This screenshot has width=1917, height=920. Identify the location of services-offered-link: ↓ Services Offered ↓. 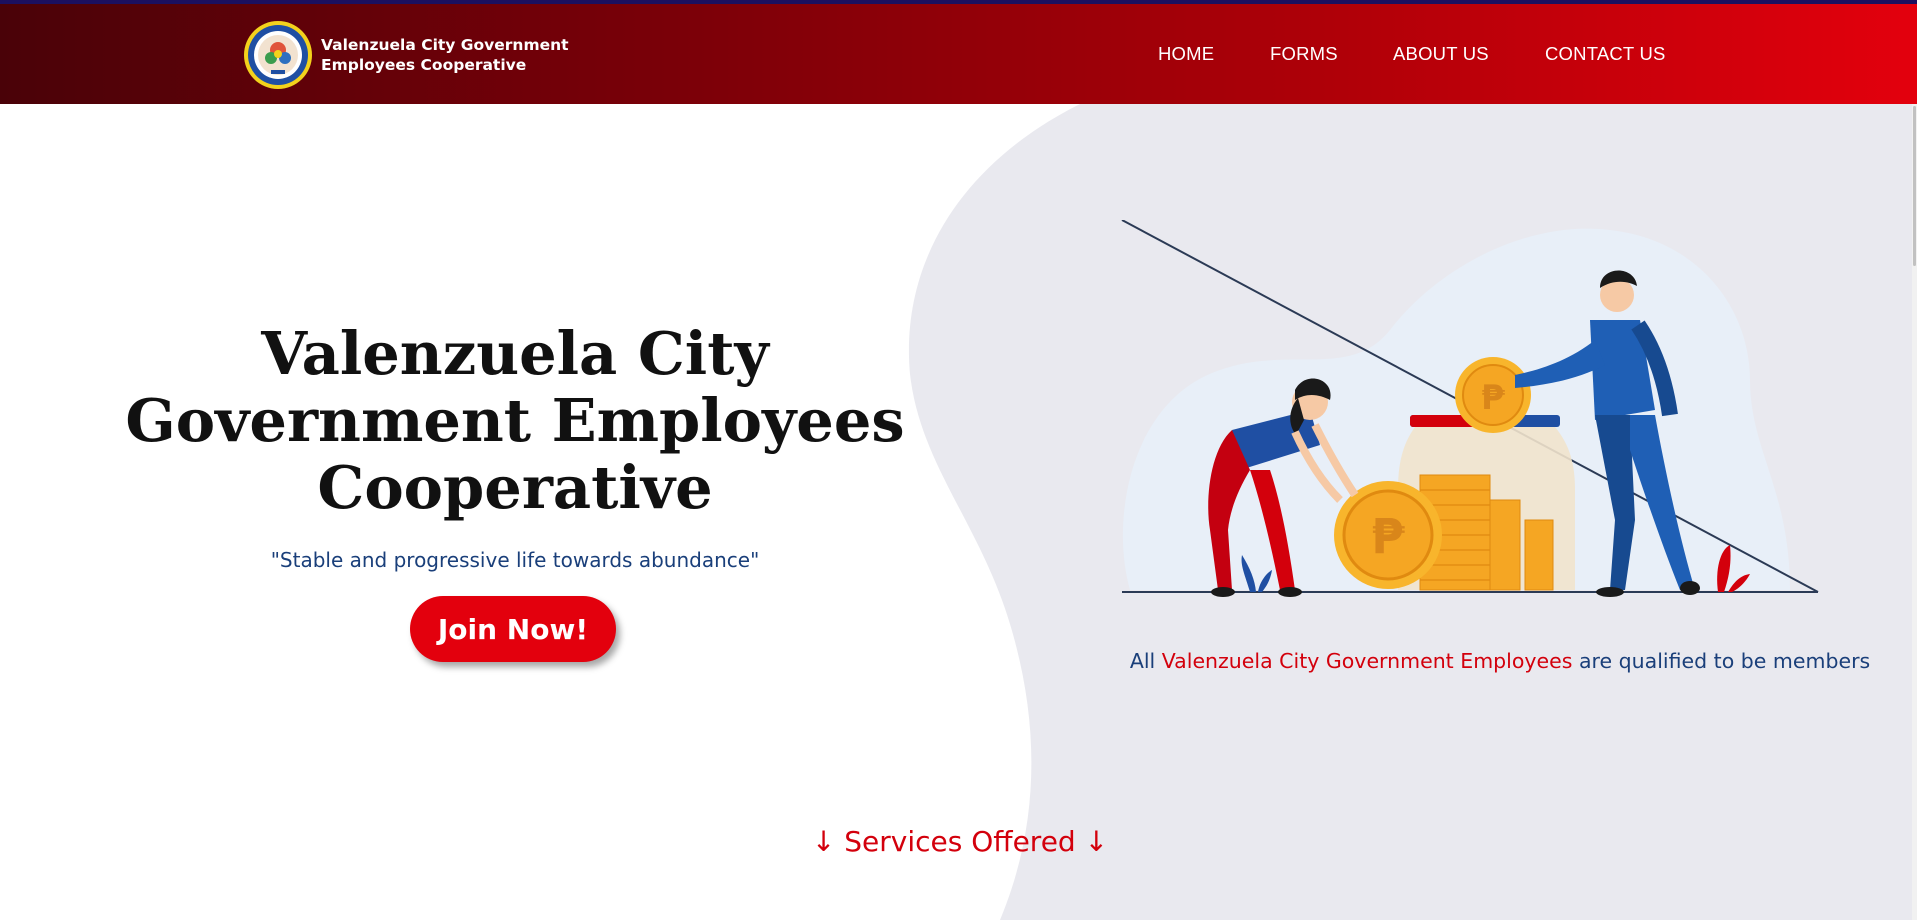
(960, 841).